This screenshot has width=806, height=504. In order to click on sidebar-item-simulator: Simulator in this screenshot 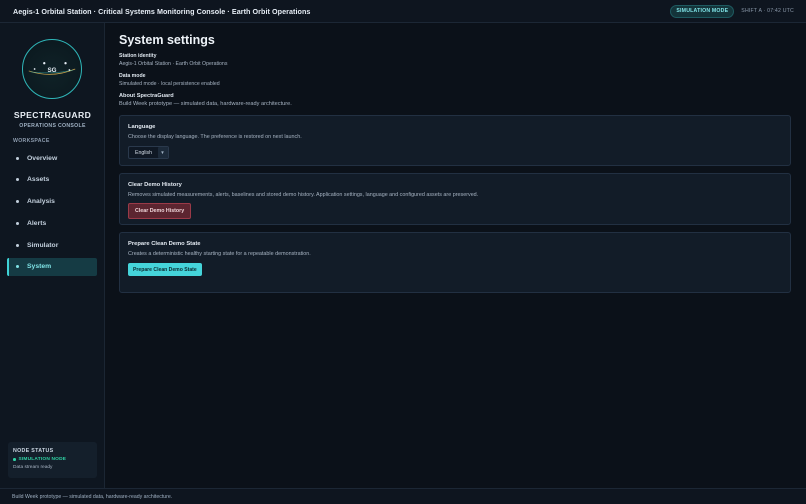, I will do `click(52, 245)`.